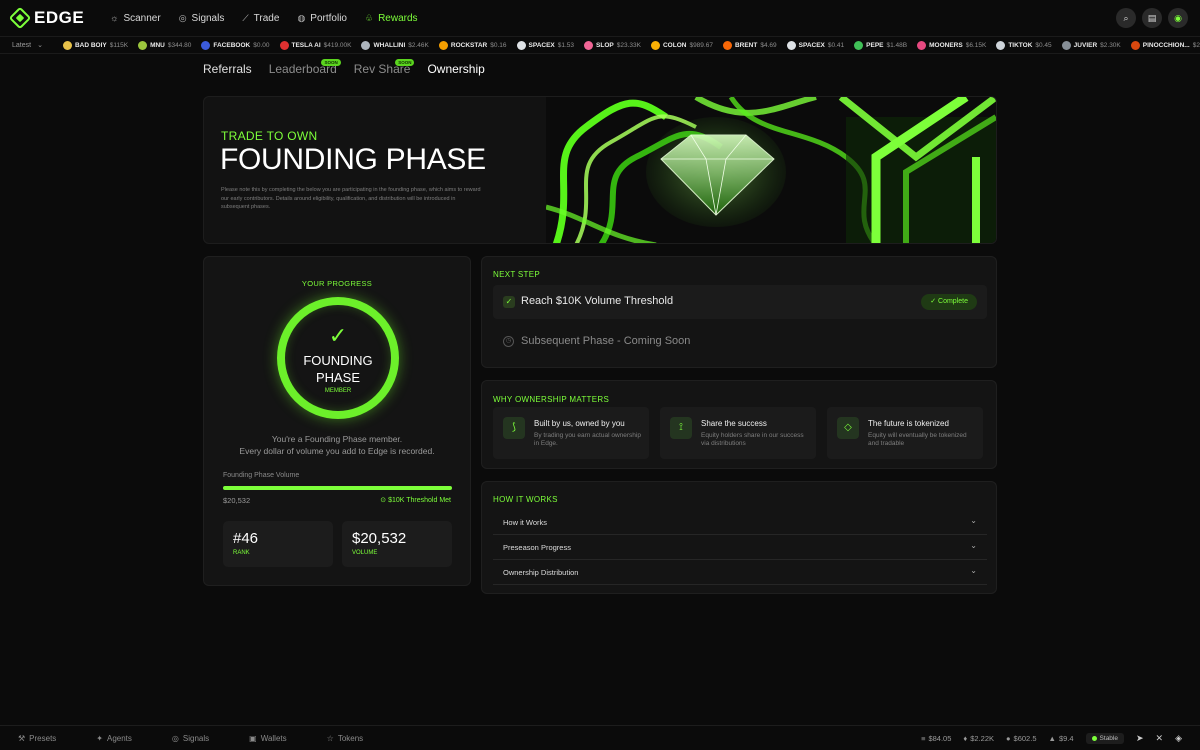  Describe the element at coordinates (605, 45) in the screenshot. I see `ticker-name: SLOP` at that location.